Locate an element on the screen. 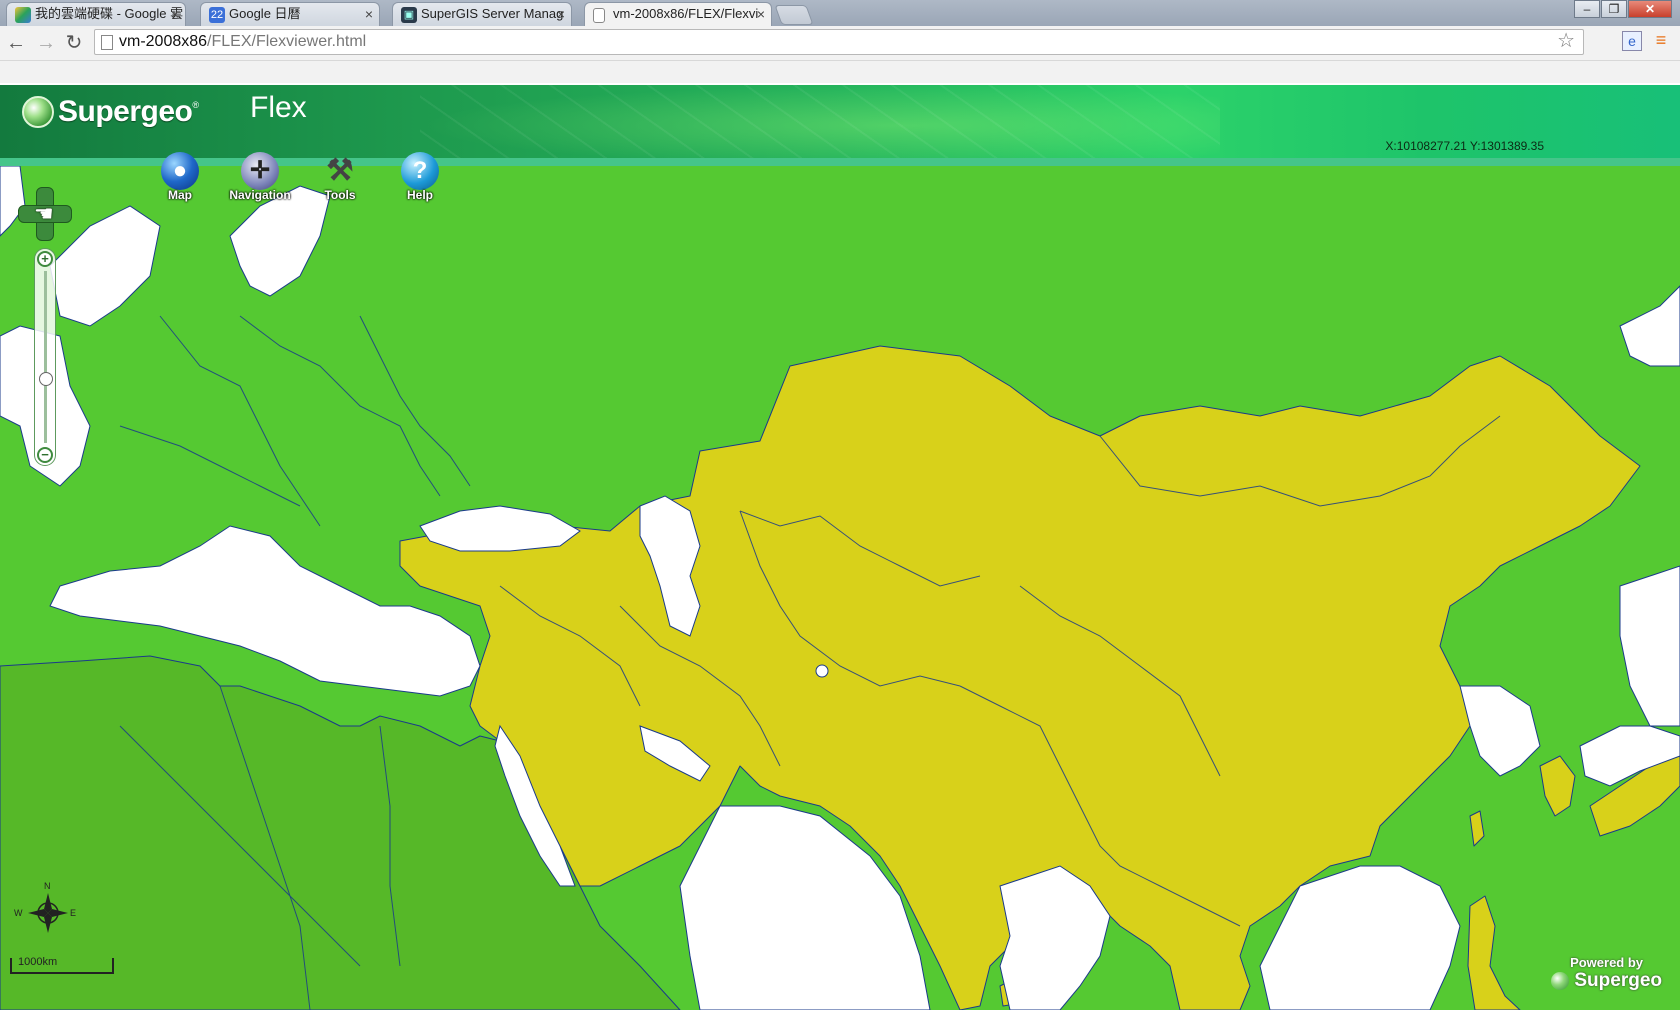 This screenshot has width=1680, height=1010. tab-flexviewer: vm-2008x86/FLEX/Flexvi × is located at coordinates (678, 14).